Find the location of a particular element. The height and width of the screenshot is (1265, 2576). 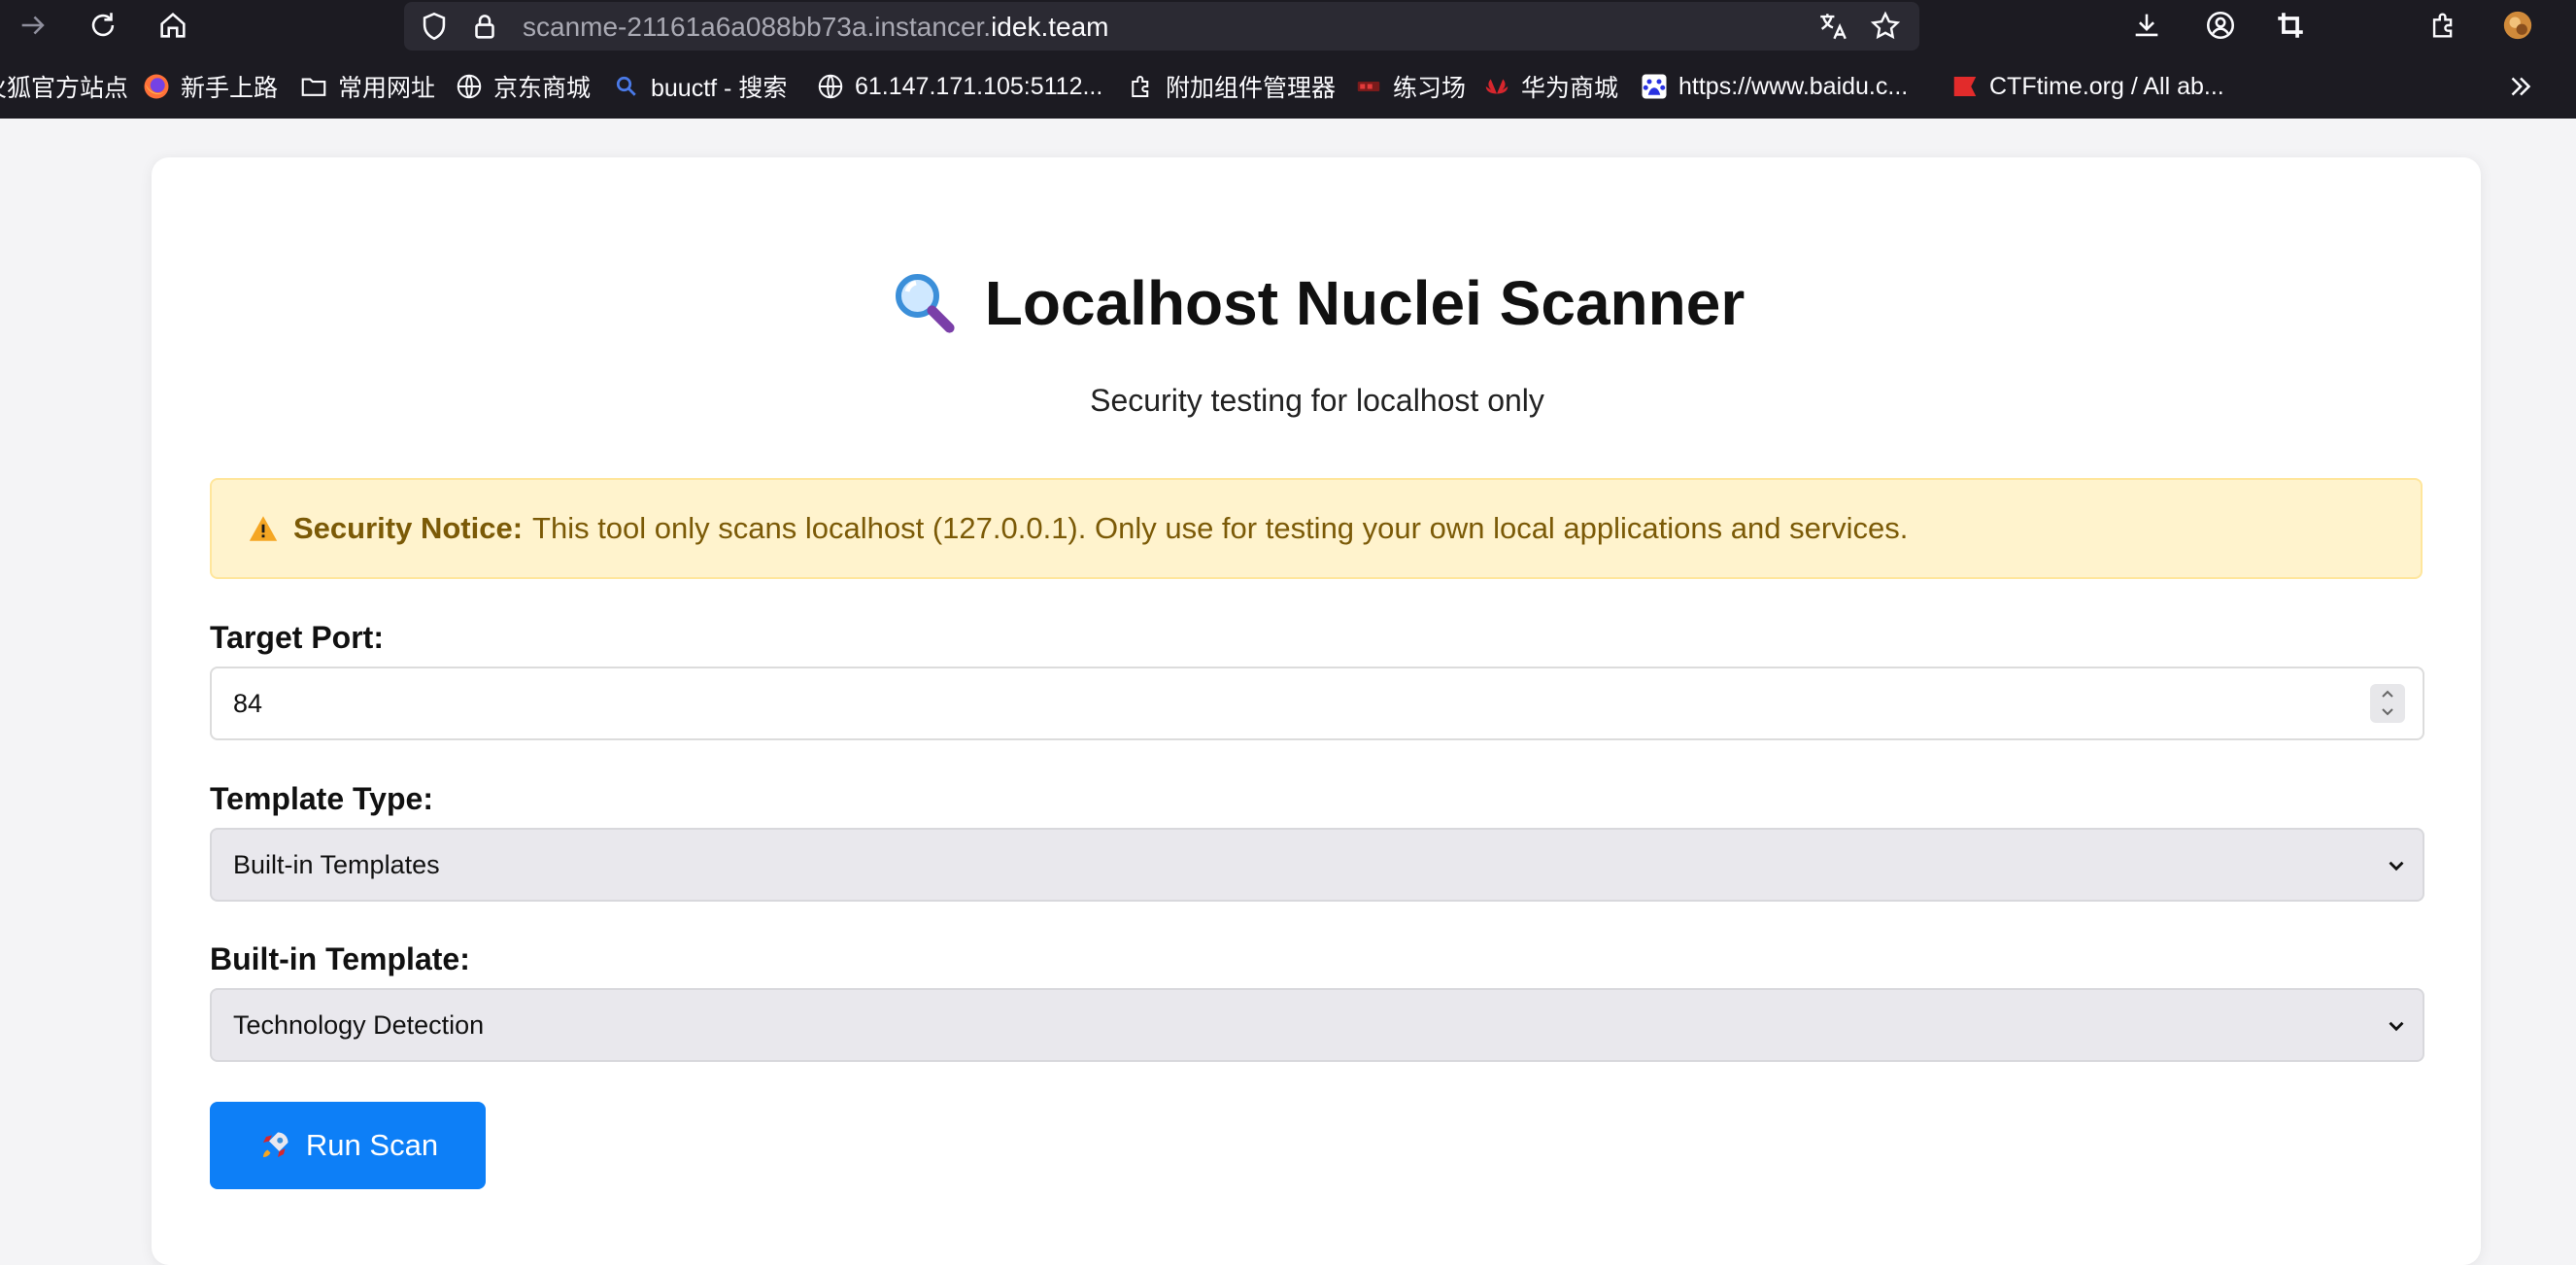

notice-heading: Security Notice: is located at coordinates (408, 528).